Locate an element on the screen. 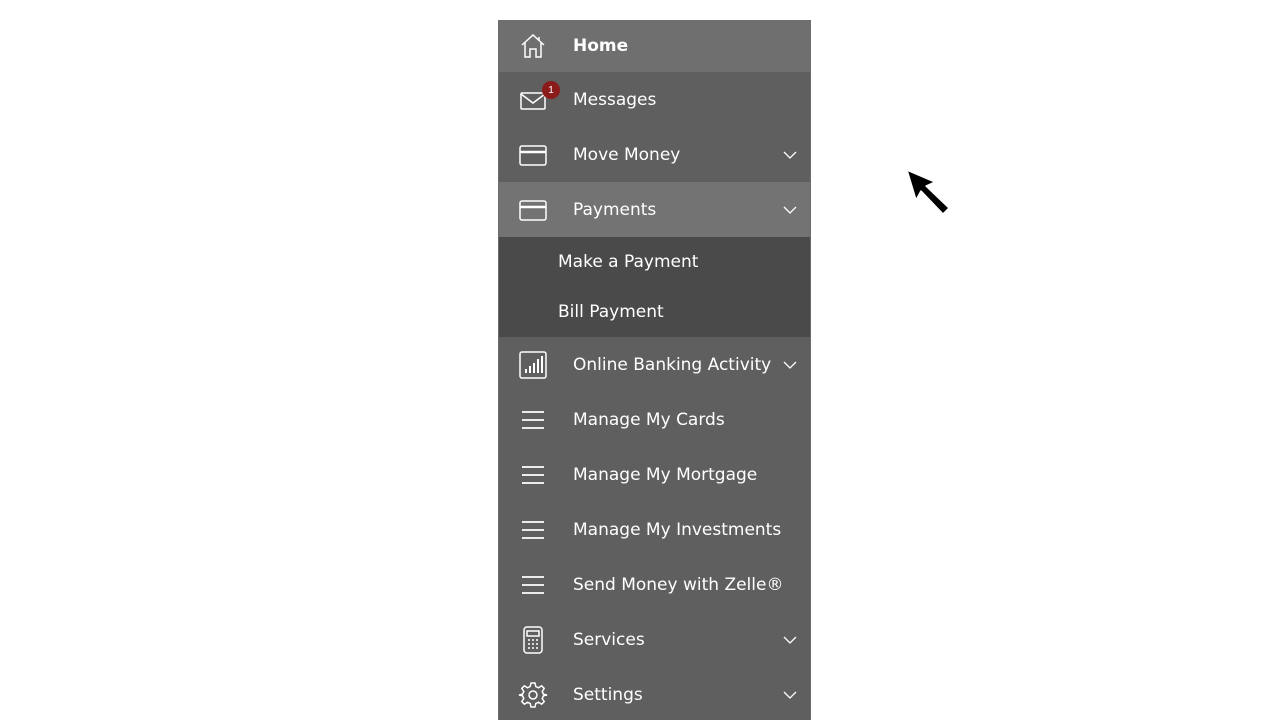  unread-count-badge: 1 is located at coordinates (551, 90).